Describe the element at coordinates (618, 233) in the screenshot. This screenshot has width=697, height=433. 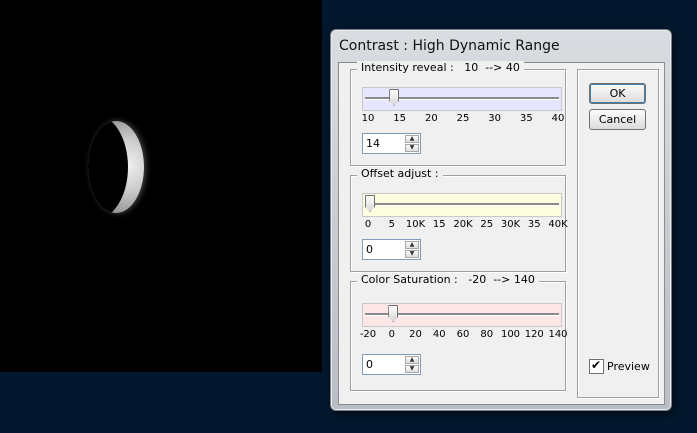
I see `action-panel: OK Cancel ✔ Preview` at that location.